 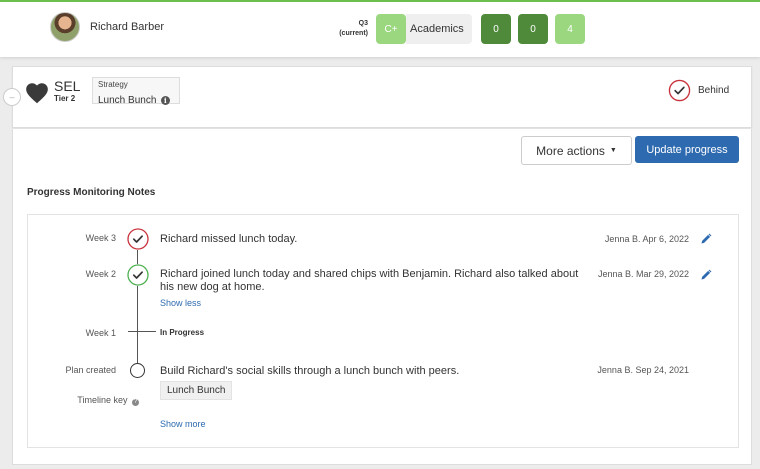 I want to click on status-label: Behind, so click(x=714, y=90).